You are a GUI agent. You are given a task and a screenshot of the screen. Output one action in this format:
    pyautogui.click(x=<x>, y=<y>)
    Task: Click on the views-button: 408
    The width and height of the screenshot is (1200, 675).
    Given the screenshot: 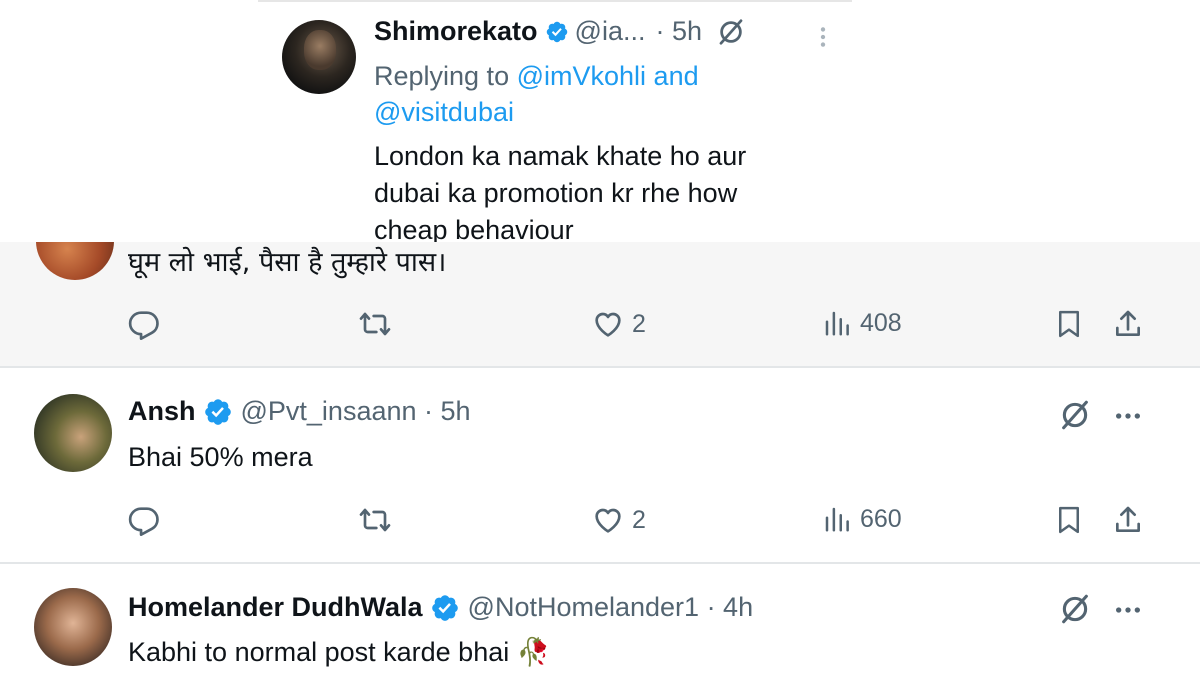 What is the action you would take?
    pyautogui.click(x=862, y=323)
    